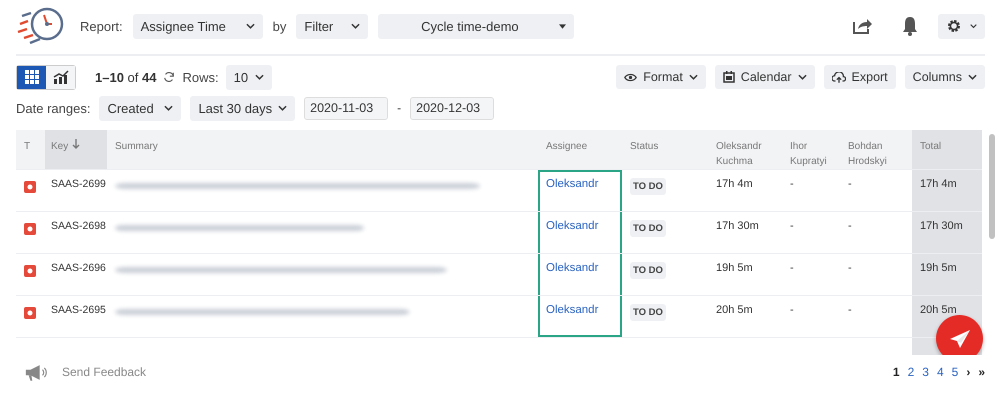 This screenshot has width=999, height=404. What do you see at coordinates (745, 317) in the screenshot?
I see `table-cell: 20h 5m` at bounding box center [745, 317].